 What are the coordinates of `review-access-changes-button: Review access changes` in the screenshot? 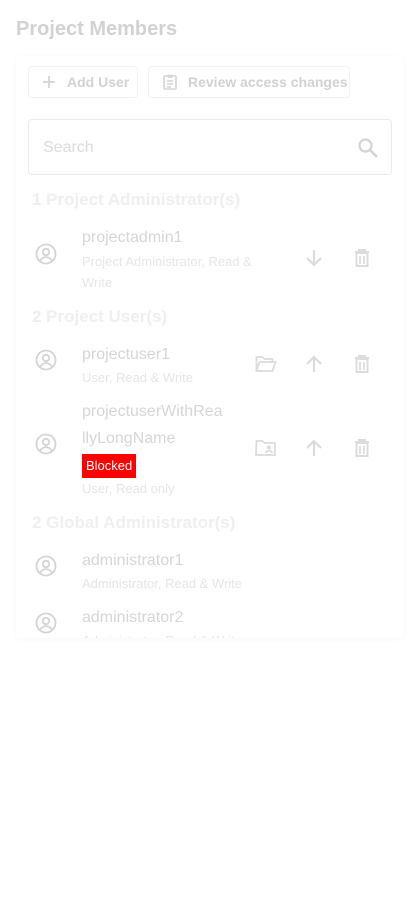 It's located at (249, 82).